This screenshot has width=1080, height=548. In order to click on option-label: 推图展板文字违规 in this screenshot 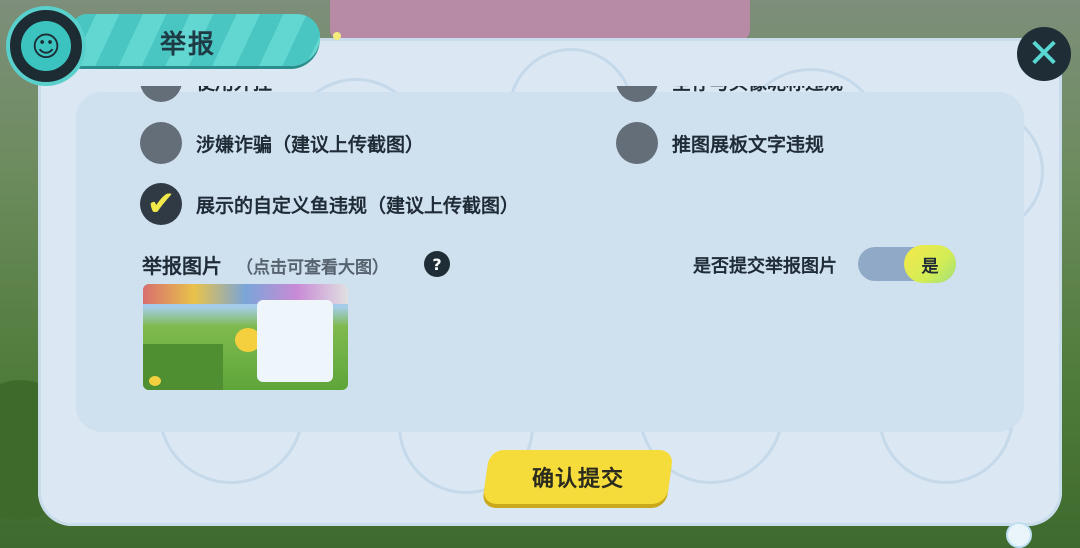, I will do `click(748, 144)`.